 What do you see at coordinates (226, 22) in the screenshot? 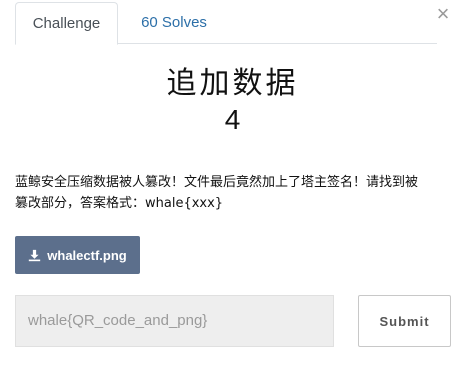
I see `tab-bar: Challenge 60 Solves` at bounding box center [226, 22].